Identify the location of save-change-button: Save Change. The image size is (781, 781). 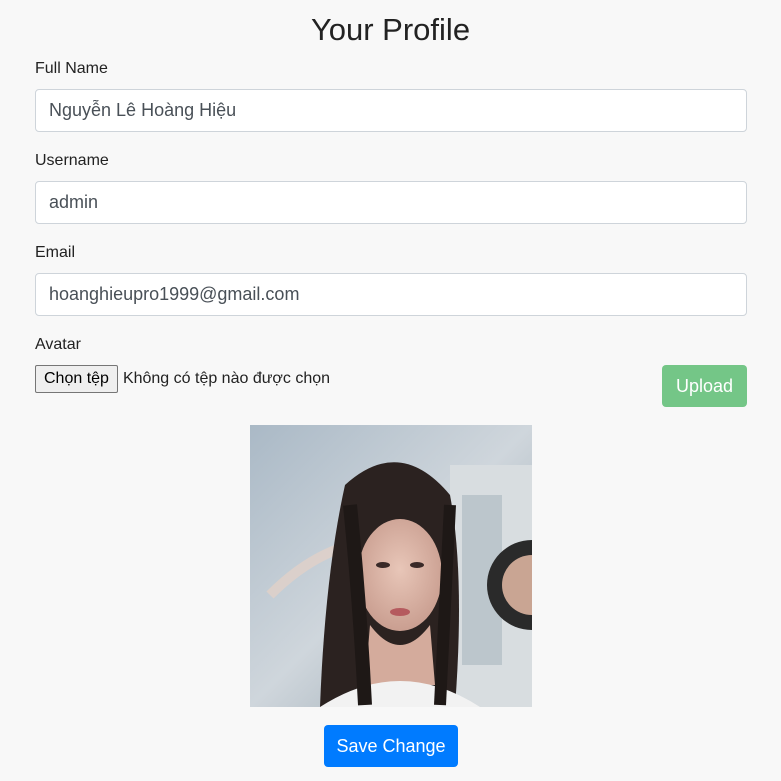
(391, 746).